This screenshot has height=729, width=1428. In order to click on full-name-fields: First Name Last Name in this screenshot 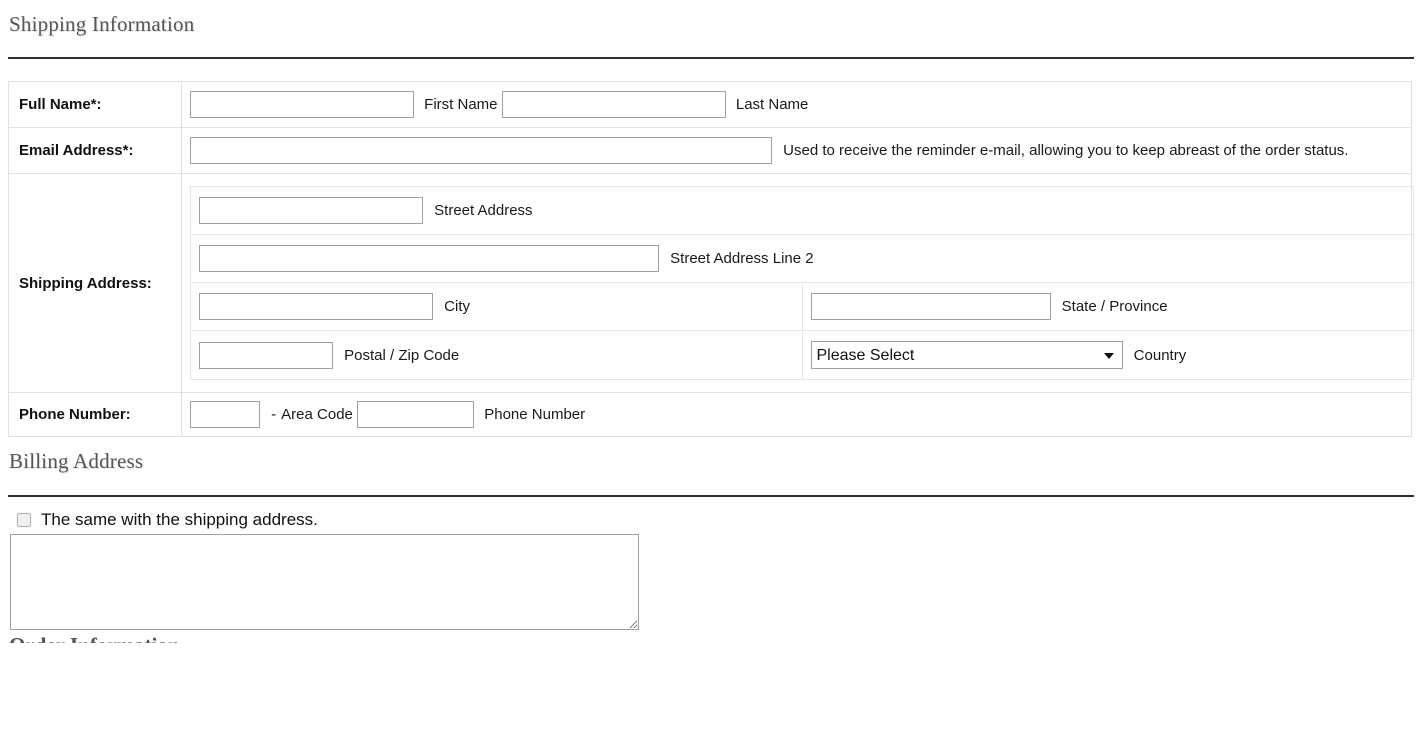, I will do `click(796, 104)`.